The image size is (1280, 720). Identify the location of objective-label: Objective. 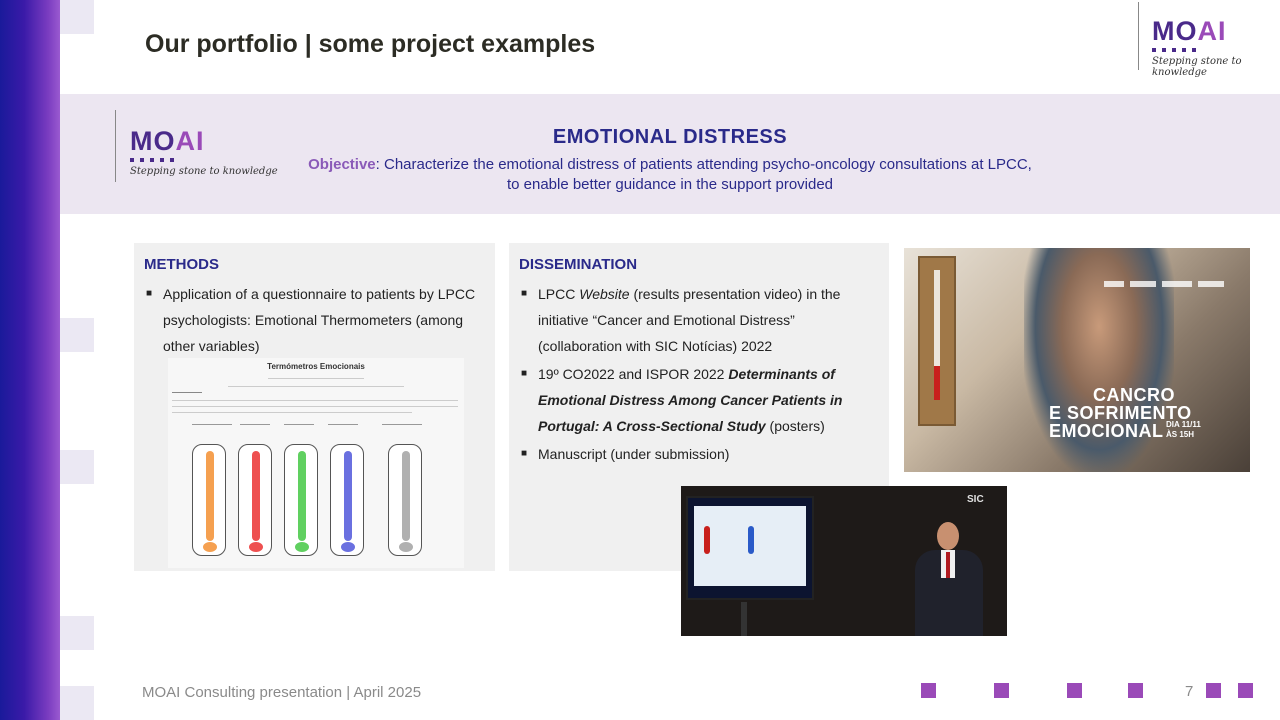
(342, 164).